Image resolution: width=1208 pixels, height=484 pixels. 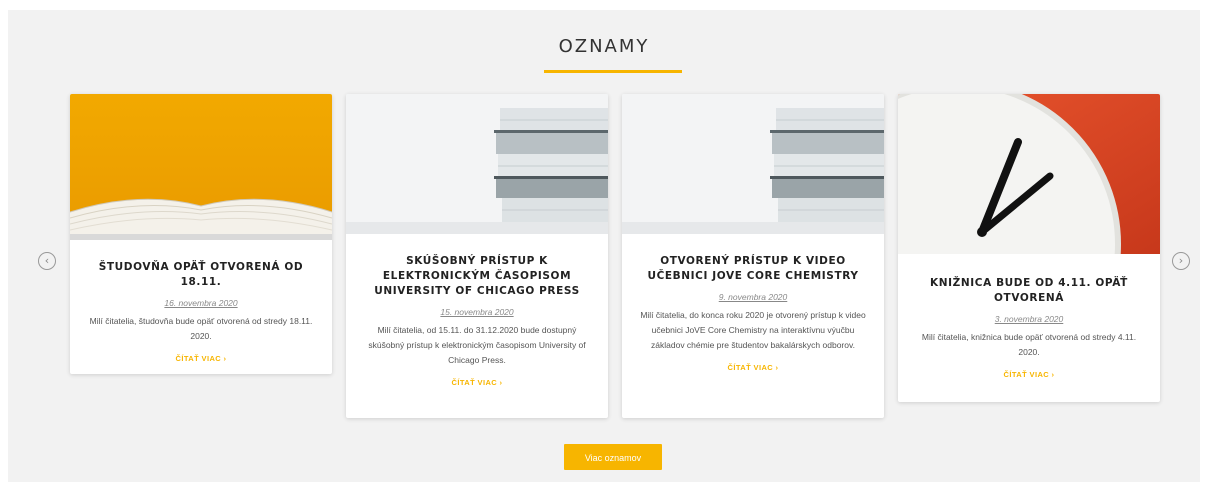 I want to click on more-announcements-button: Viac oznamov, so click(x=613, y=457).